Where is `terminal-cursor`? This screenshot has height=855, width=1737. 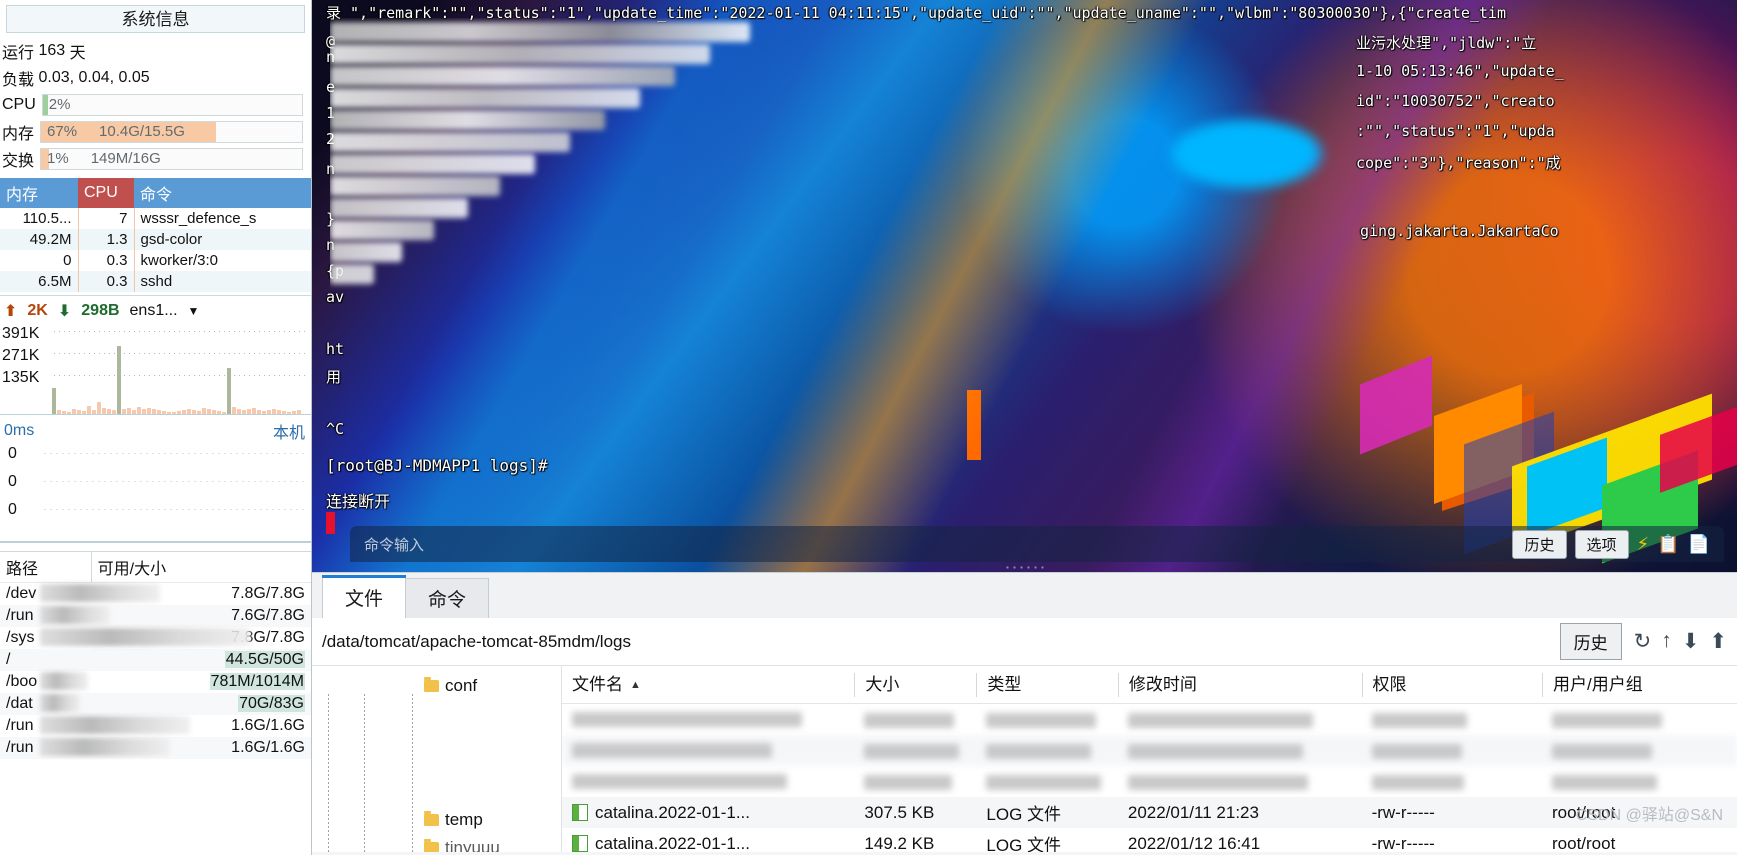 terminal-cursor is located at coordinates (330, 523).